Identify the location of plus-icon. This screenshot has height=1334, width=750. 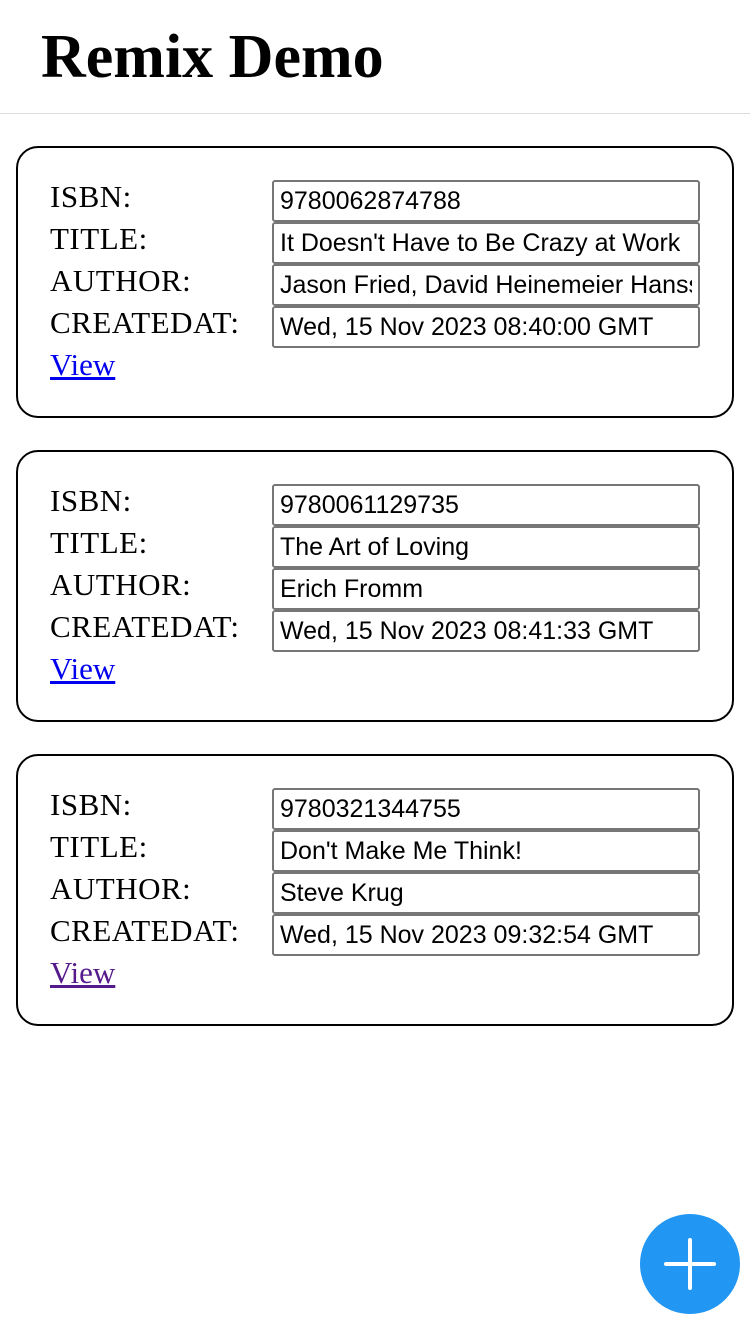
(690, 1264).